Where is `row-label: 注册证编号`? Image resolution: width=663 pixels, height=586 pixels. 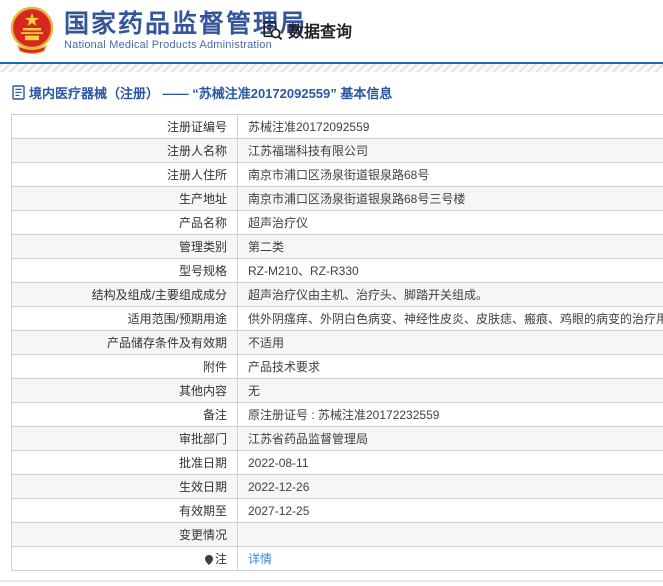
row-label: 注册证编号 is located at coordinates (124, 126).